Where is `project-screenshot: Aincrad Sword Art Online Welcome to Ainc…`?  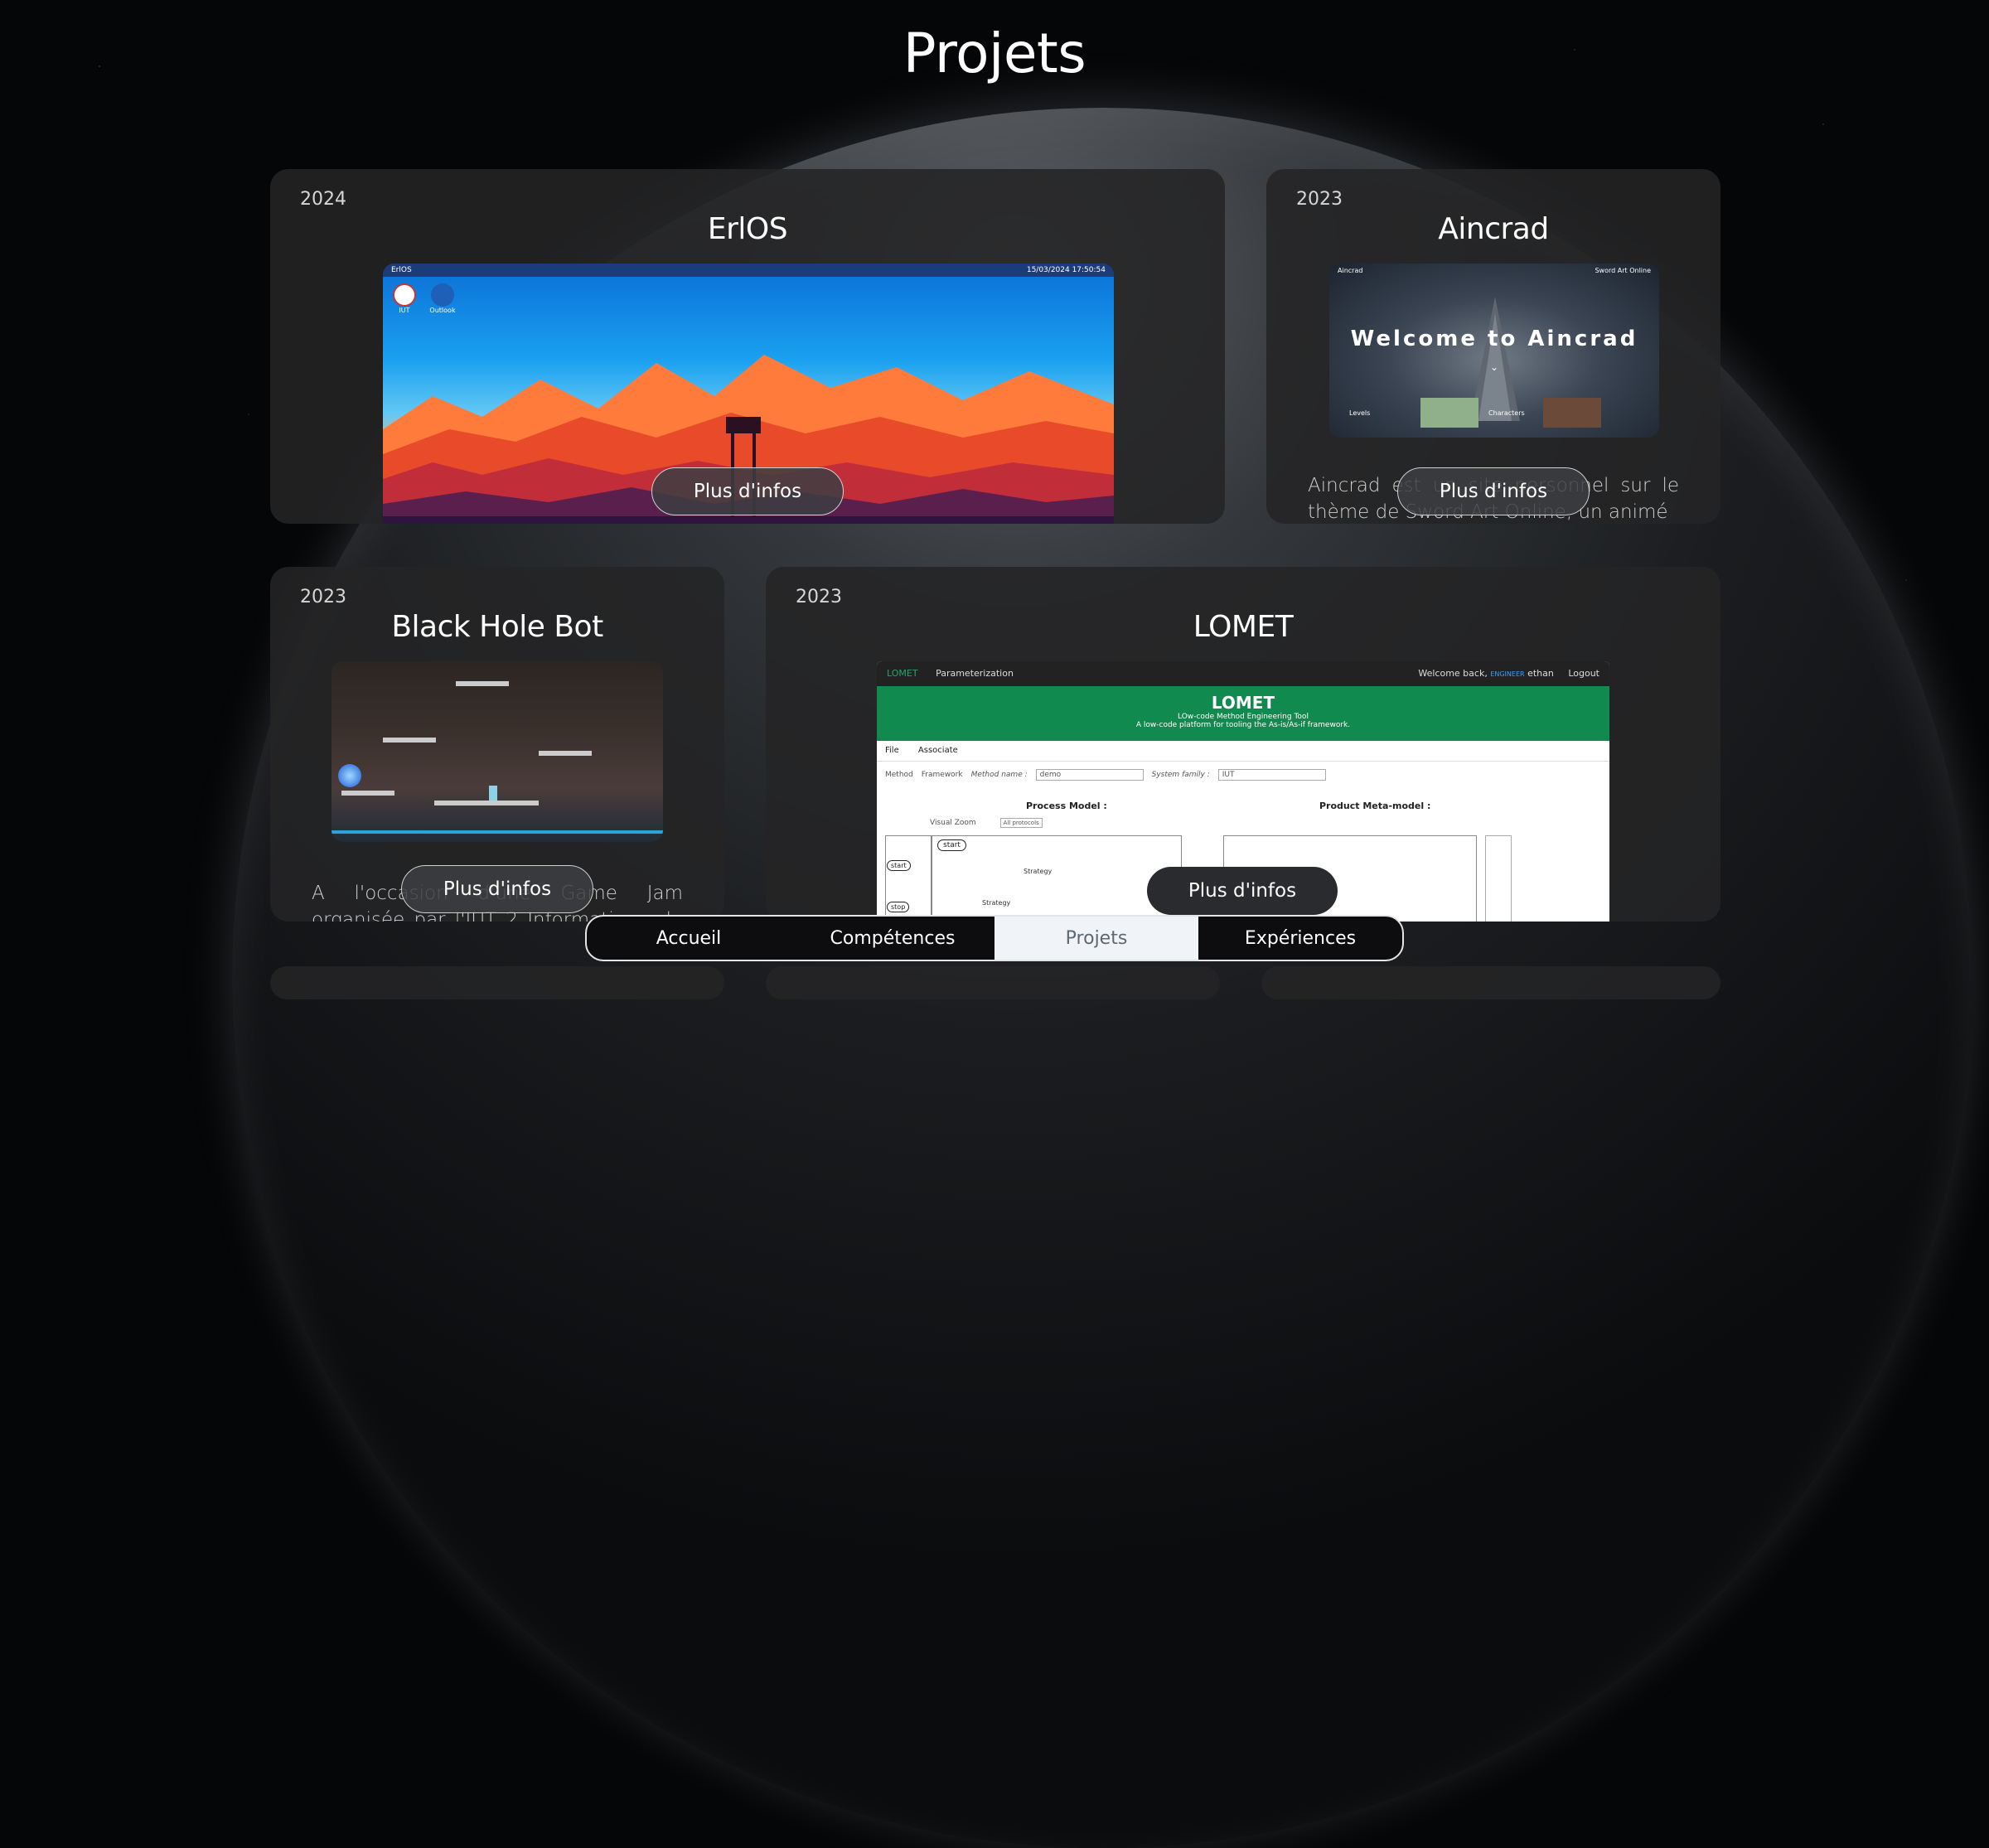
project-screenshot: Aincrad Sword Art Online Welcome to Ainc… is located at coordinates (1494, 351).